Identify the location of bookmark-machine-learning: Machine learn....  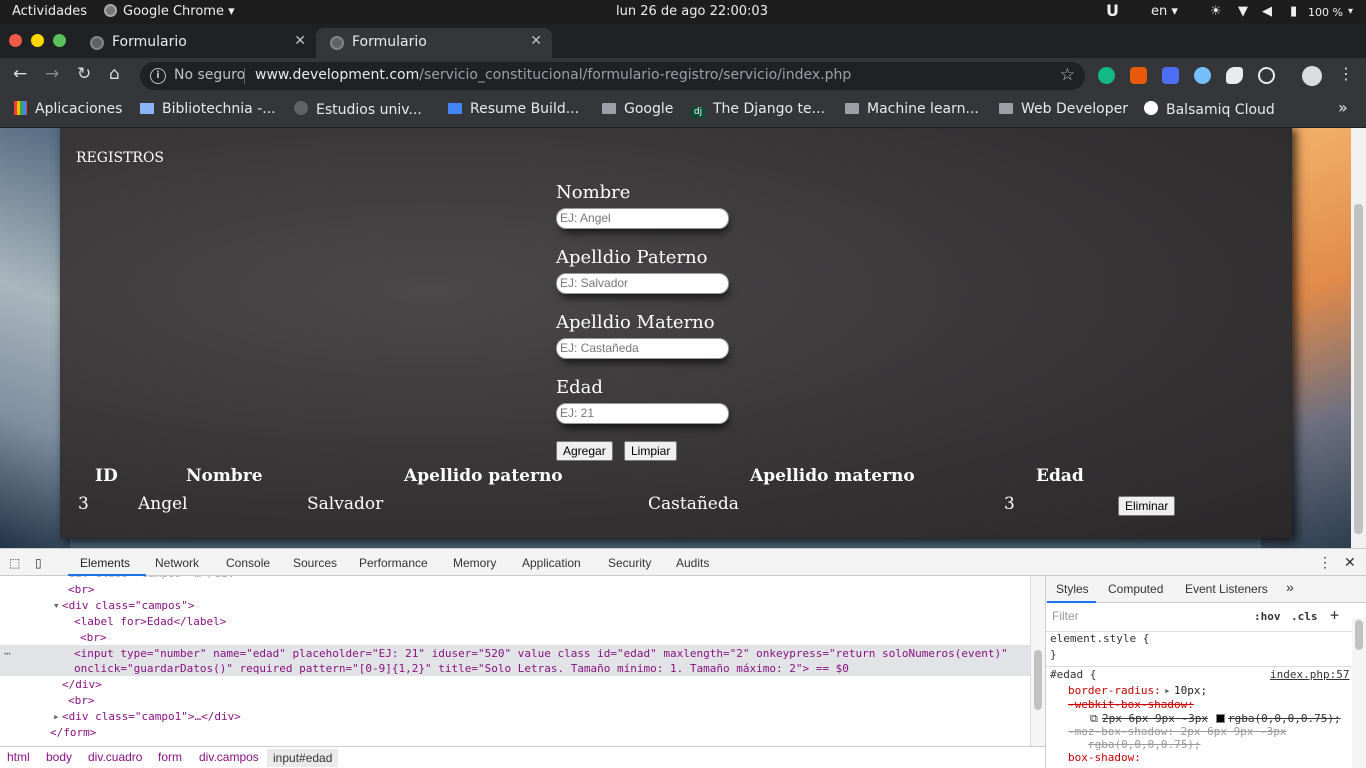
(912, 109).